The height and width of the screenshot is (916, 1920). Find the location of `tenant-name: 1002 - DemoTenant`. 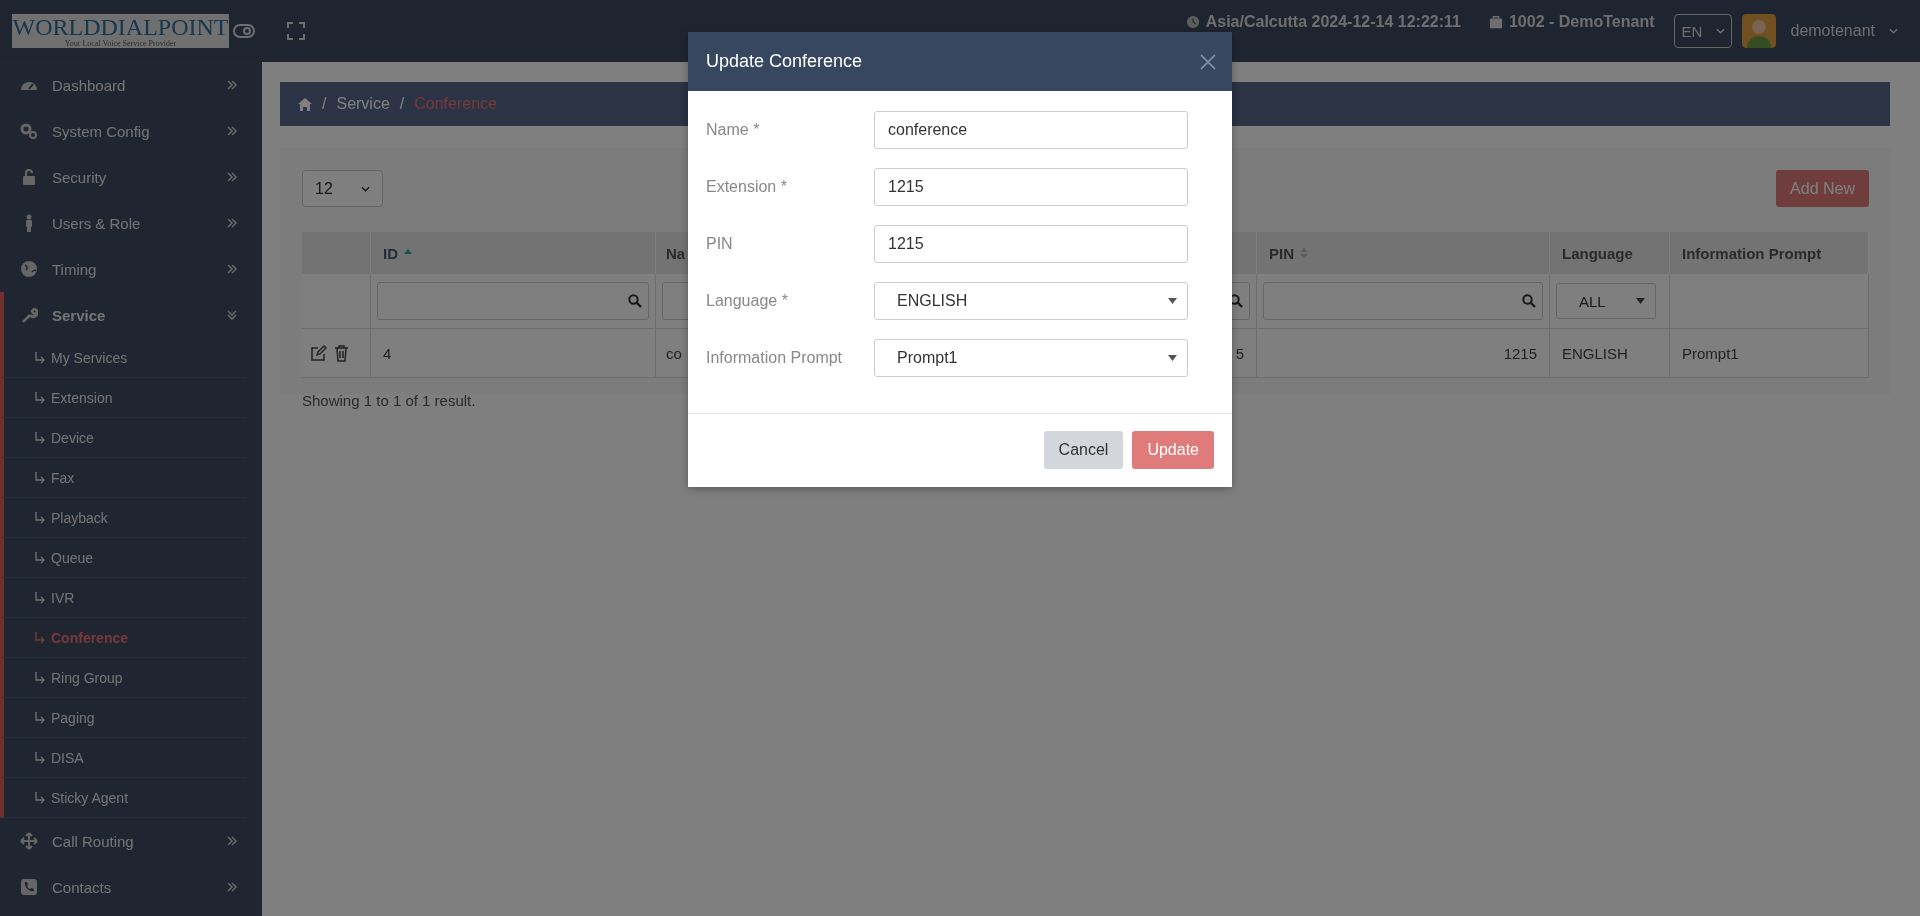

tenant-name: 1002 - DemoTenant is located at coordinates (1581, 22).